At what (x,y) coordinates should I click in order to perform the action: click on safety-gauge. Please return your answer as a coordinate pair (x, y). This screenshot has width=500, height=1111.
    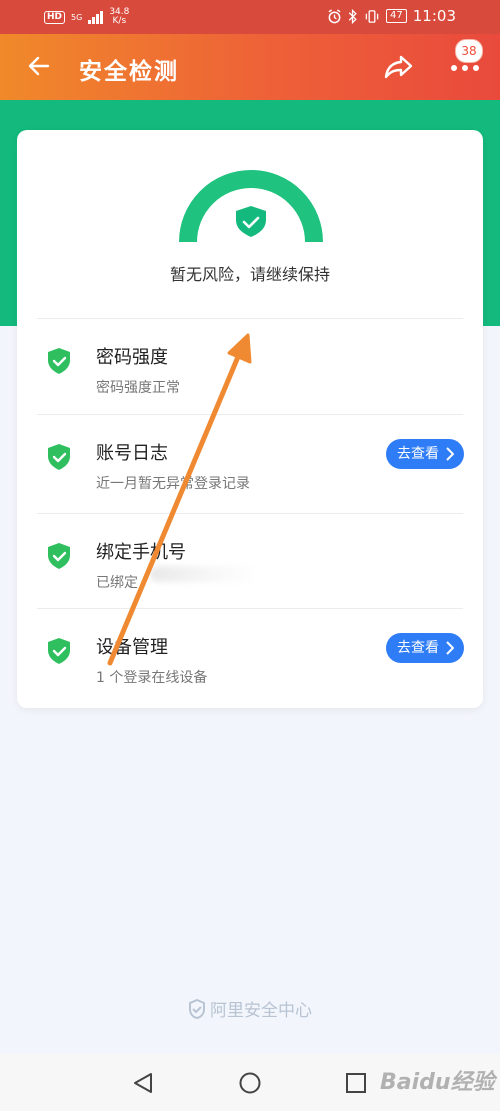
    Looking at the image, I should click on (251, 206).